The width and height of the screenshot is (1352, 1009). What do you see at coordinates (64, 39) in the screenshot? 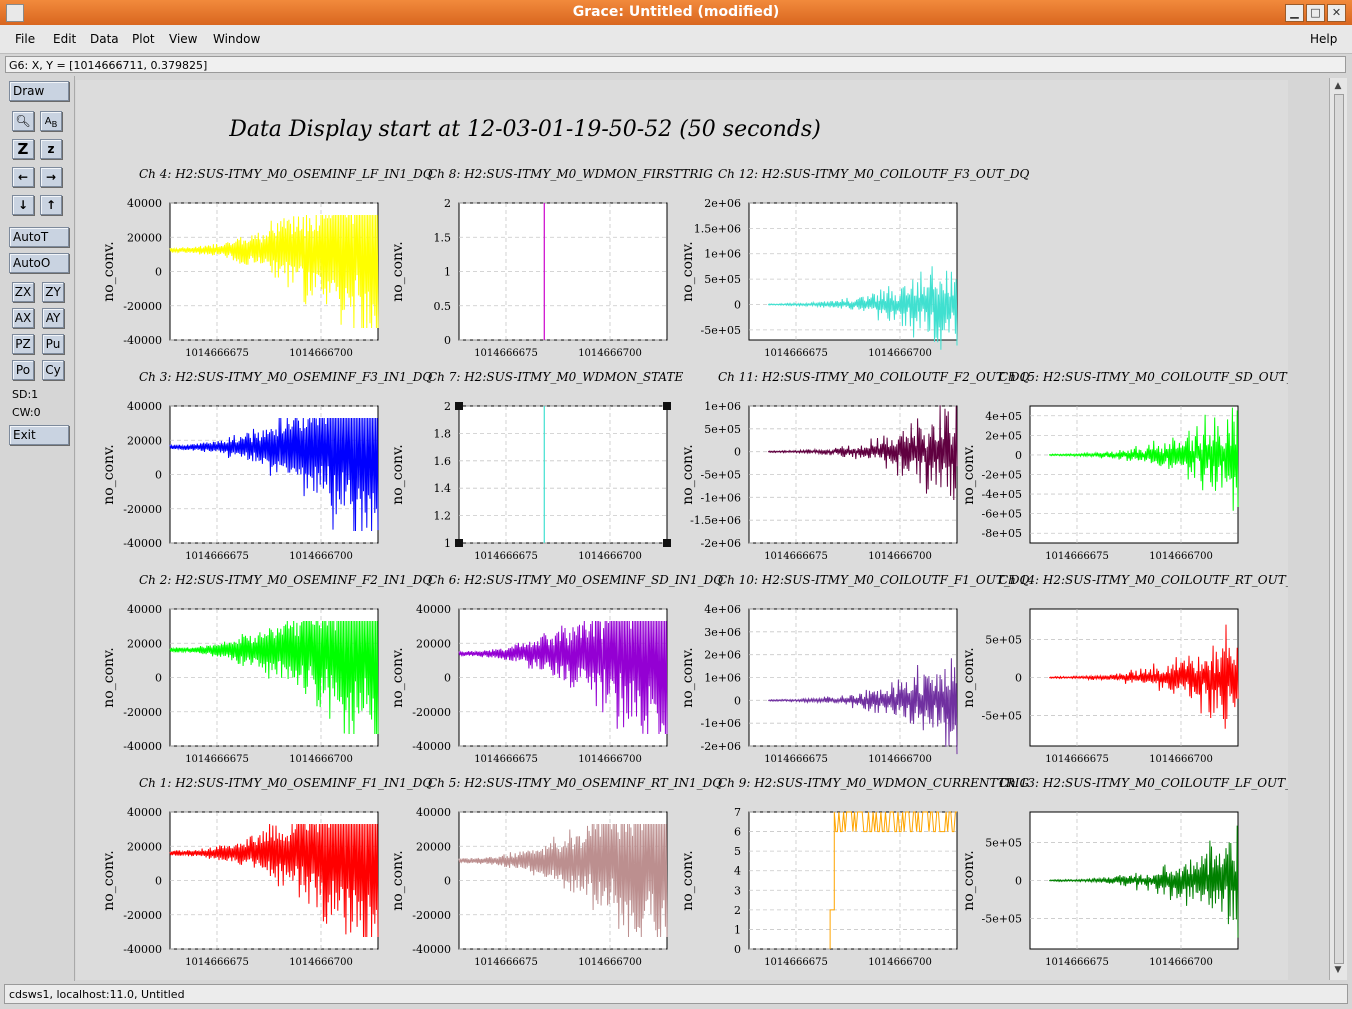
I see `menu-edit: Edit` at bounding box center [64, 39].